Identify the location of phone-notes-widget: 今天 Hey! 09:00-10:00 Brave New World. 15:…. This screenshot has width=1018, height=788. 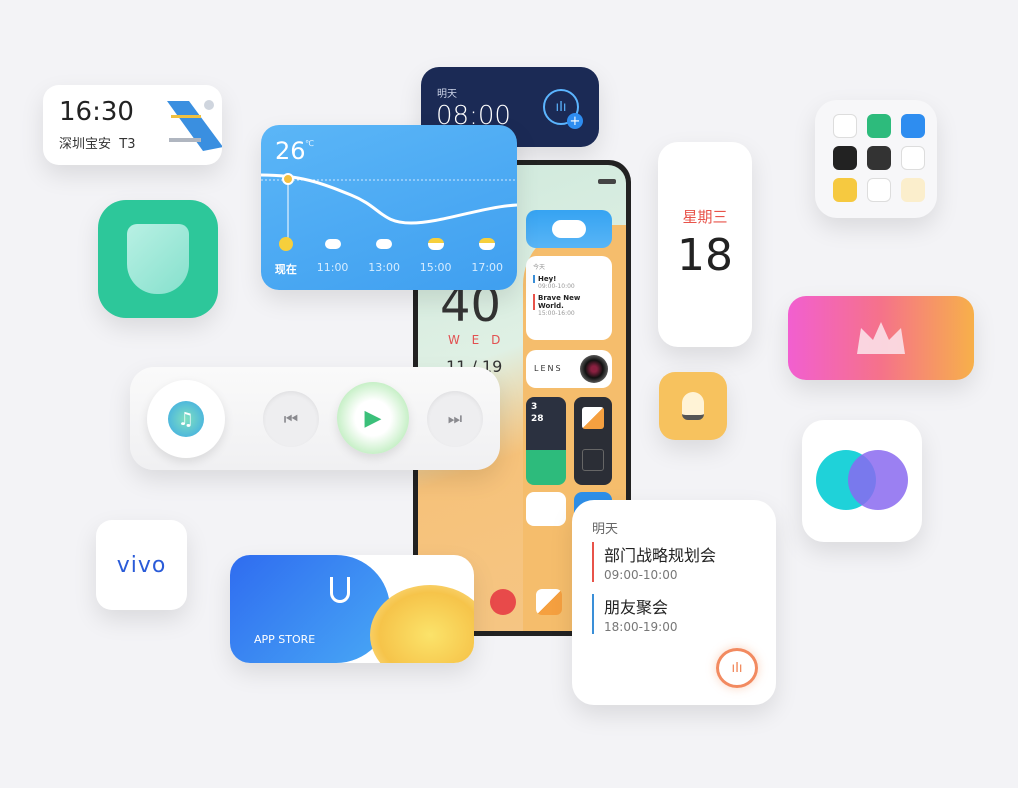
(569, 298).